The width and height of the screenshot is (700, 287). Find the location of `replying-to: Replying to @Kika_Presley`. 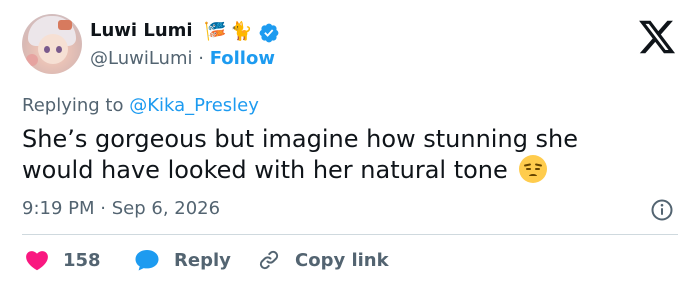

replying-to: Replying to @Kika_Presley is located at coordinates (140, 106).